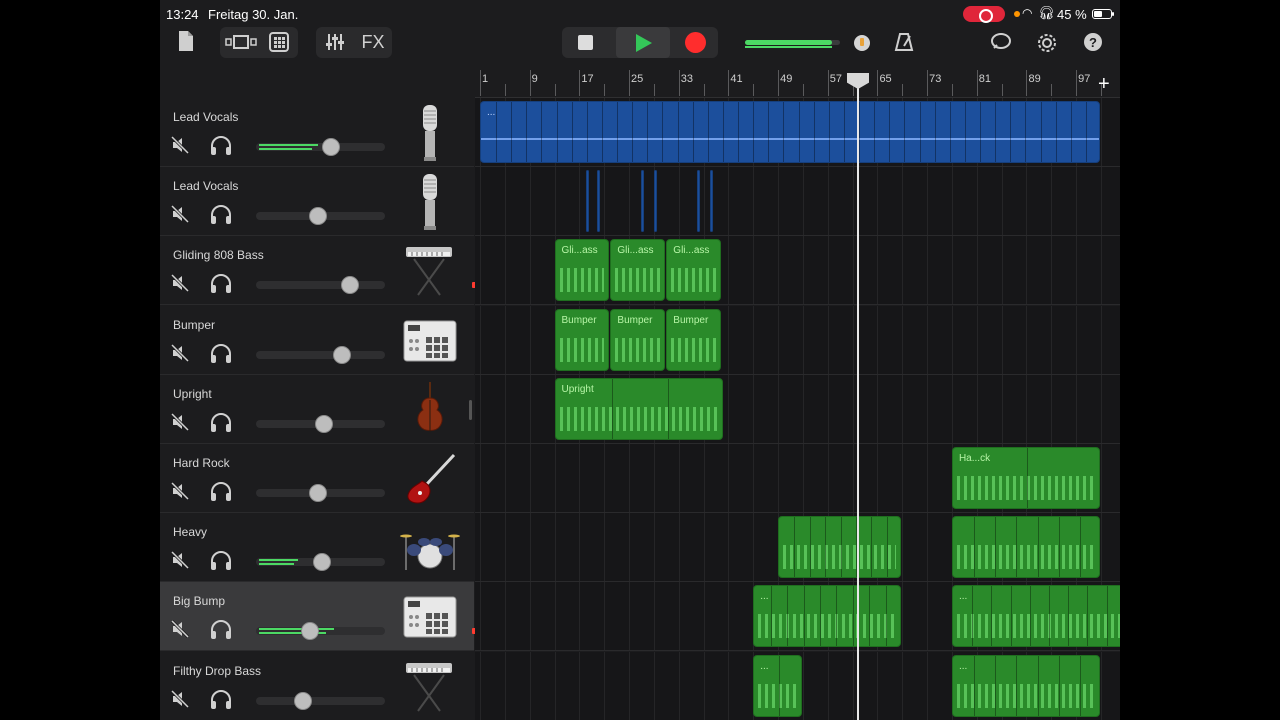  Describe the element at coordinates (696, 42) in the screenshot. I see `record-button` at that location.